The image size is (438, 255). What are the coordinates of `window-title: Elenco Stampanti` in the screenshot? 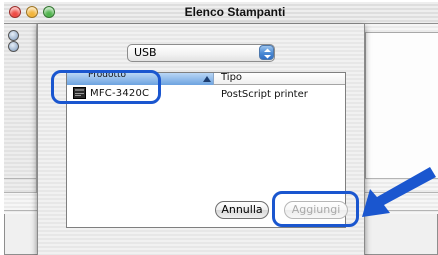 It's located at (235, 12).